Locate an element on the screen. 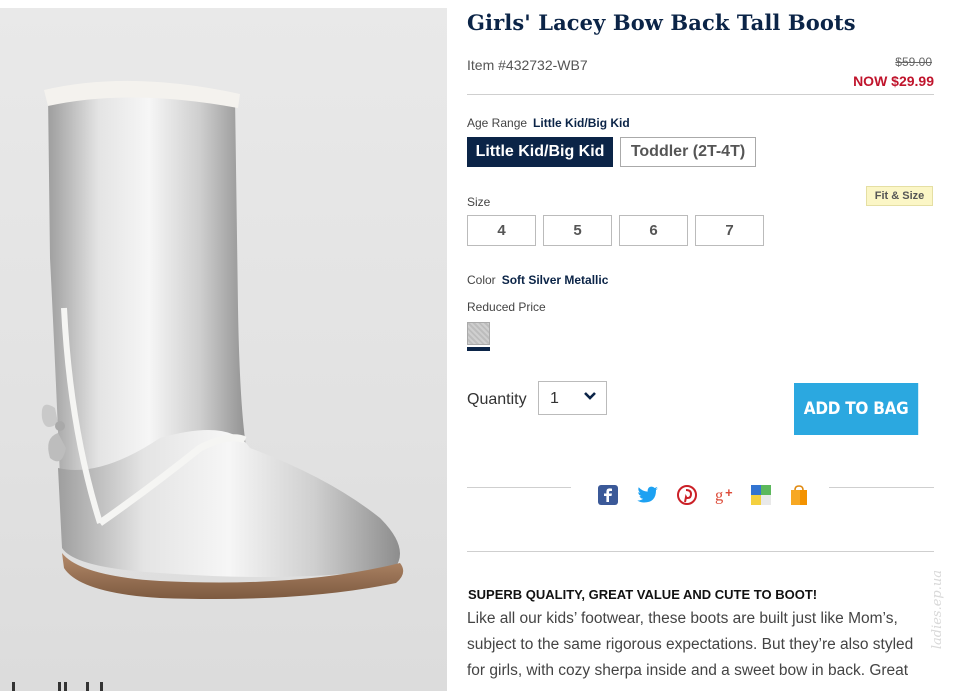  color-swatch-soft-silver-metallic is located at coordinates (478, 333).